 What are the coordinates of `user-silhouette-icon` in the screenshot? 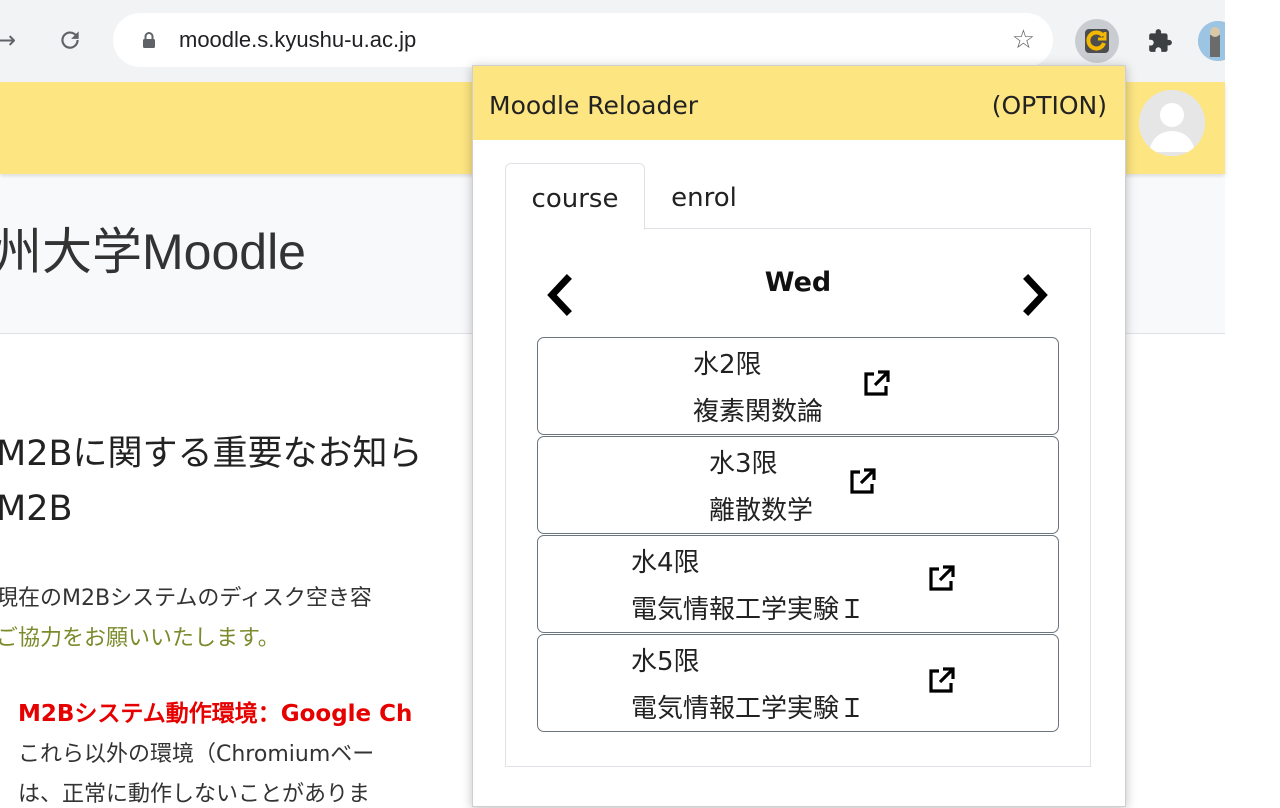 It's located at (1172, 123).